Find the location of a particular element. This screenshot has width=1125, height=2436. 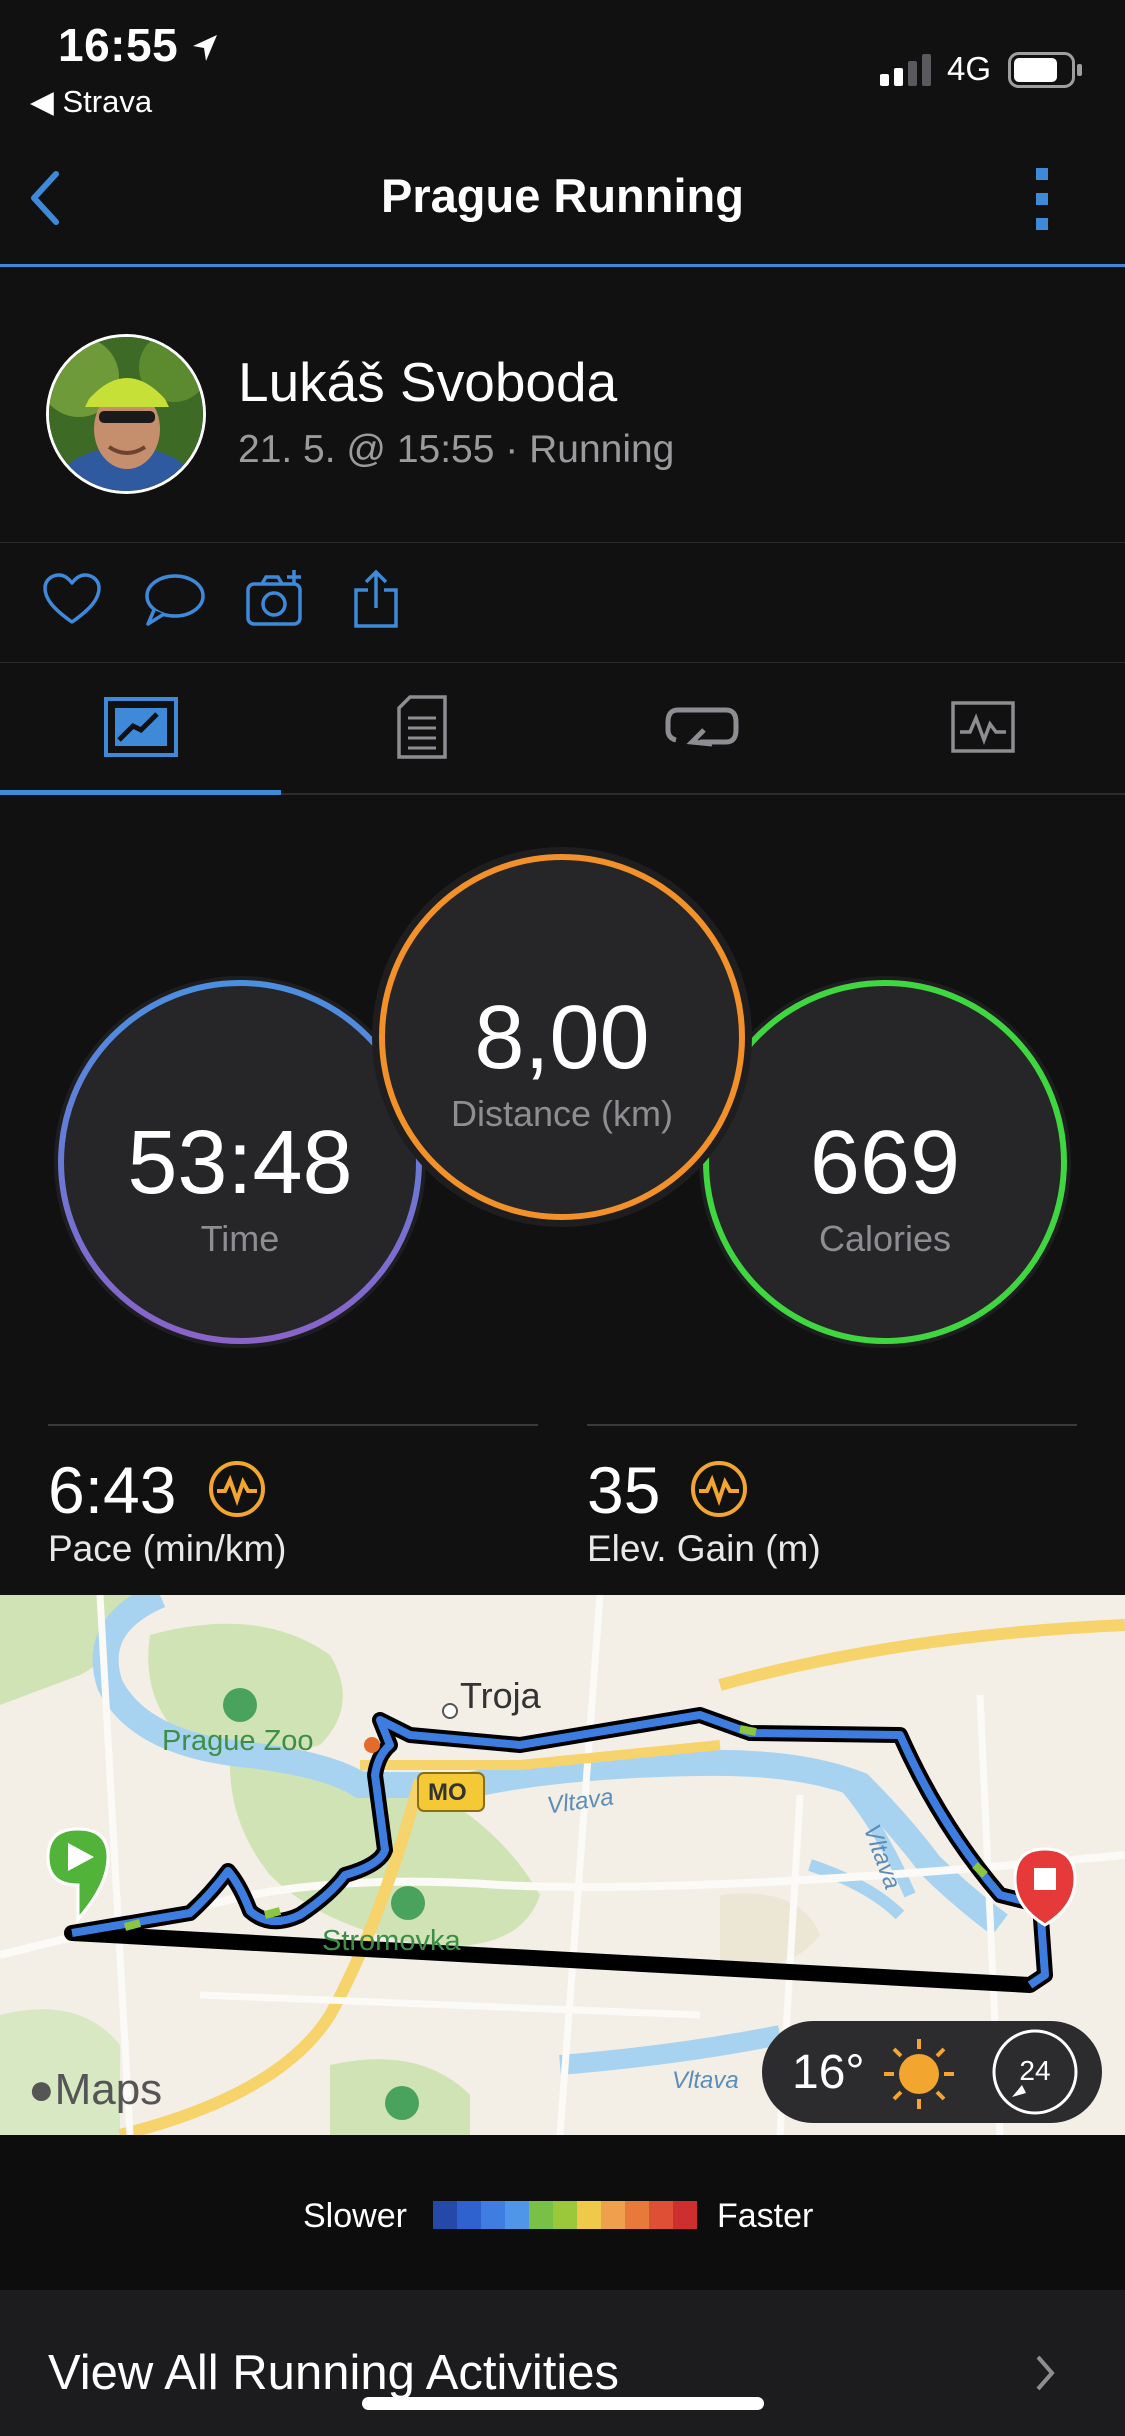

distance-stat-circle: 8,00 Distance (km) is located at coordinates (562, 1037).